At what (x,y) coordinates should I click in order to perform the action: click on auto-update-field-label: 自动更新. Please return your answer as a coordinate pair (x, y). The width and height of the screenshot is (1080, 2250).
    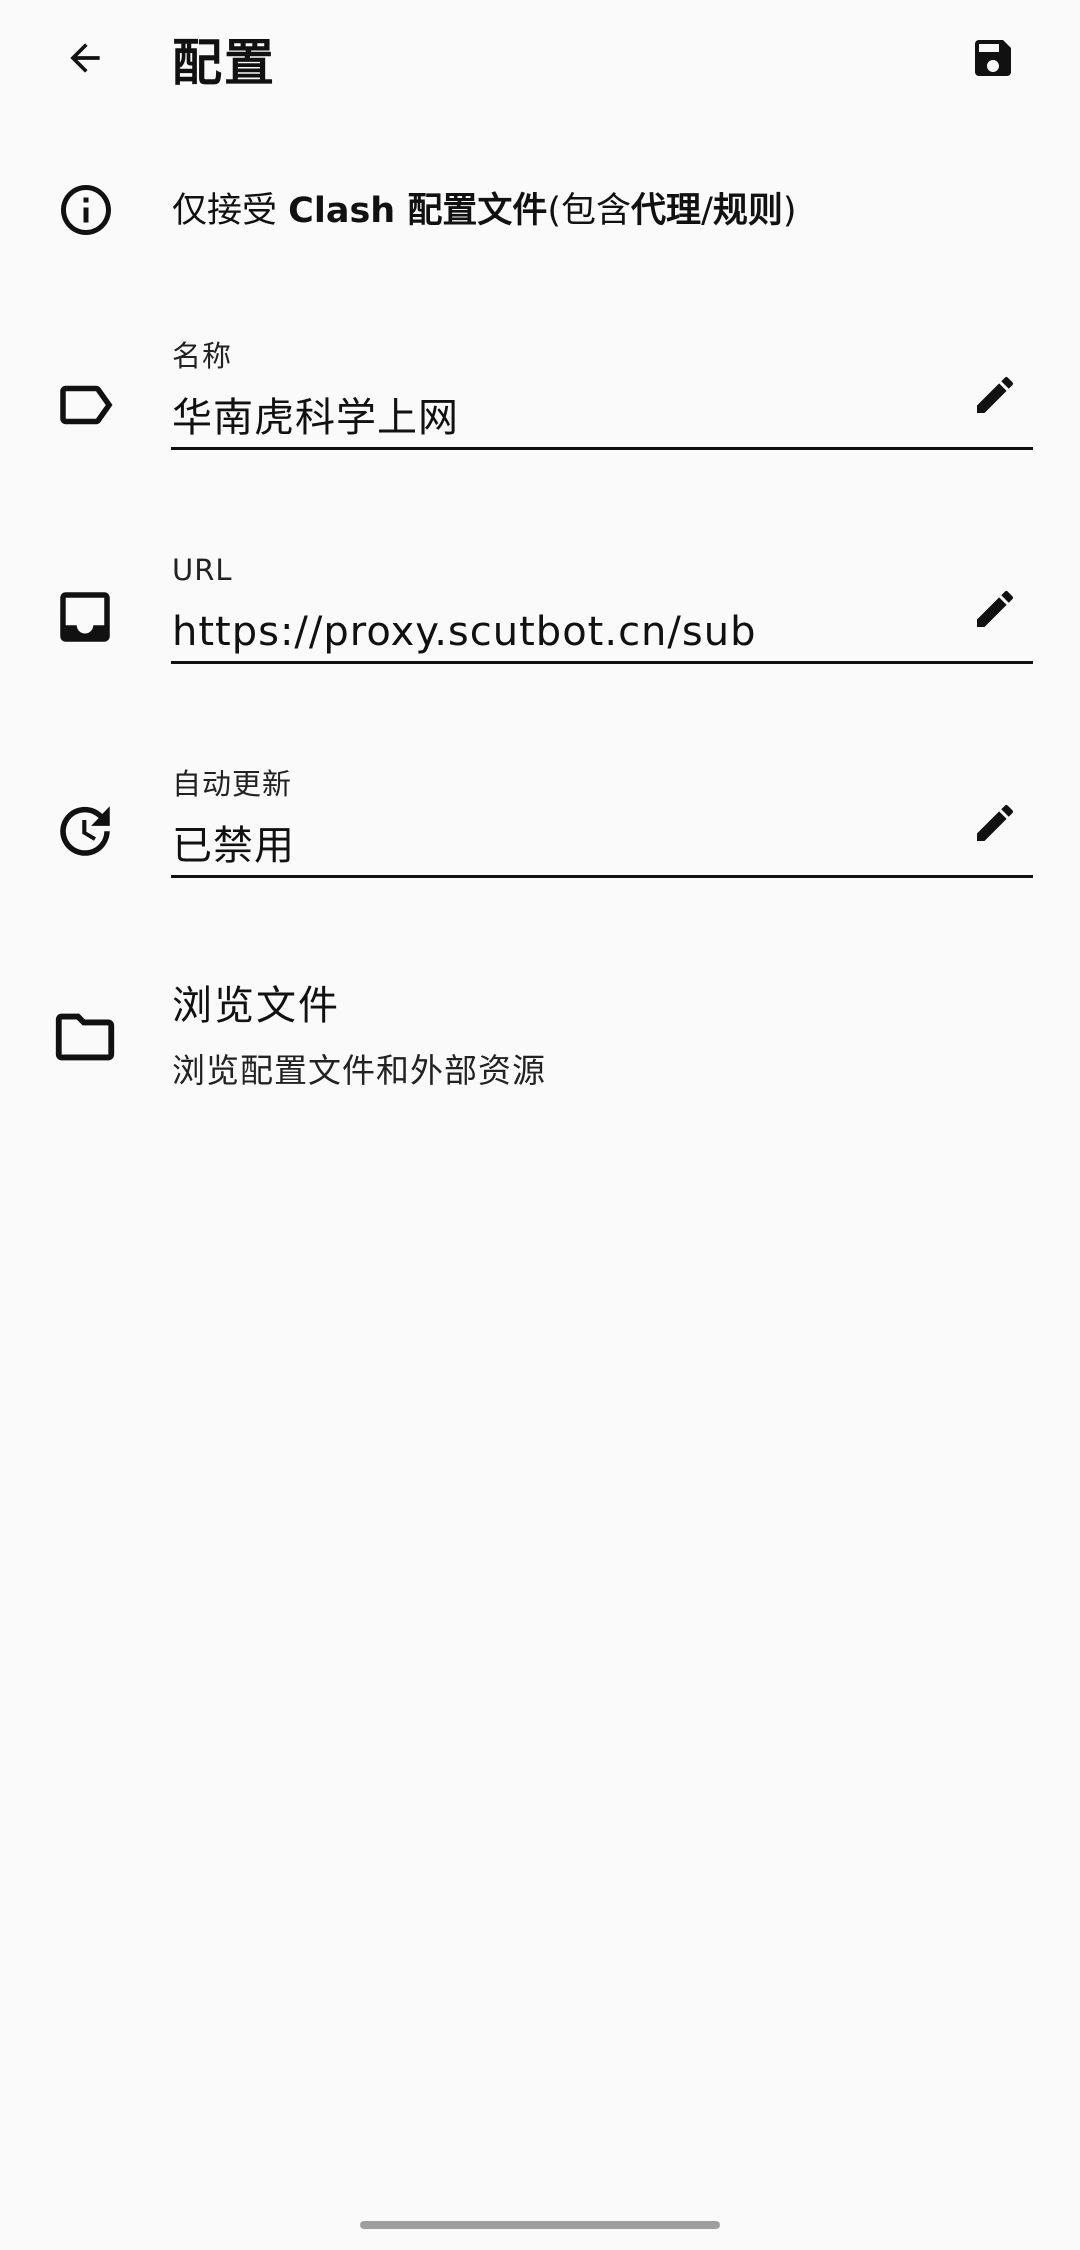
    Looking at the image, I should click on (232, 784).